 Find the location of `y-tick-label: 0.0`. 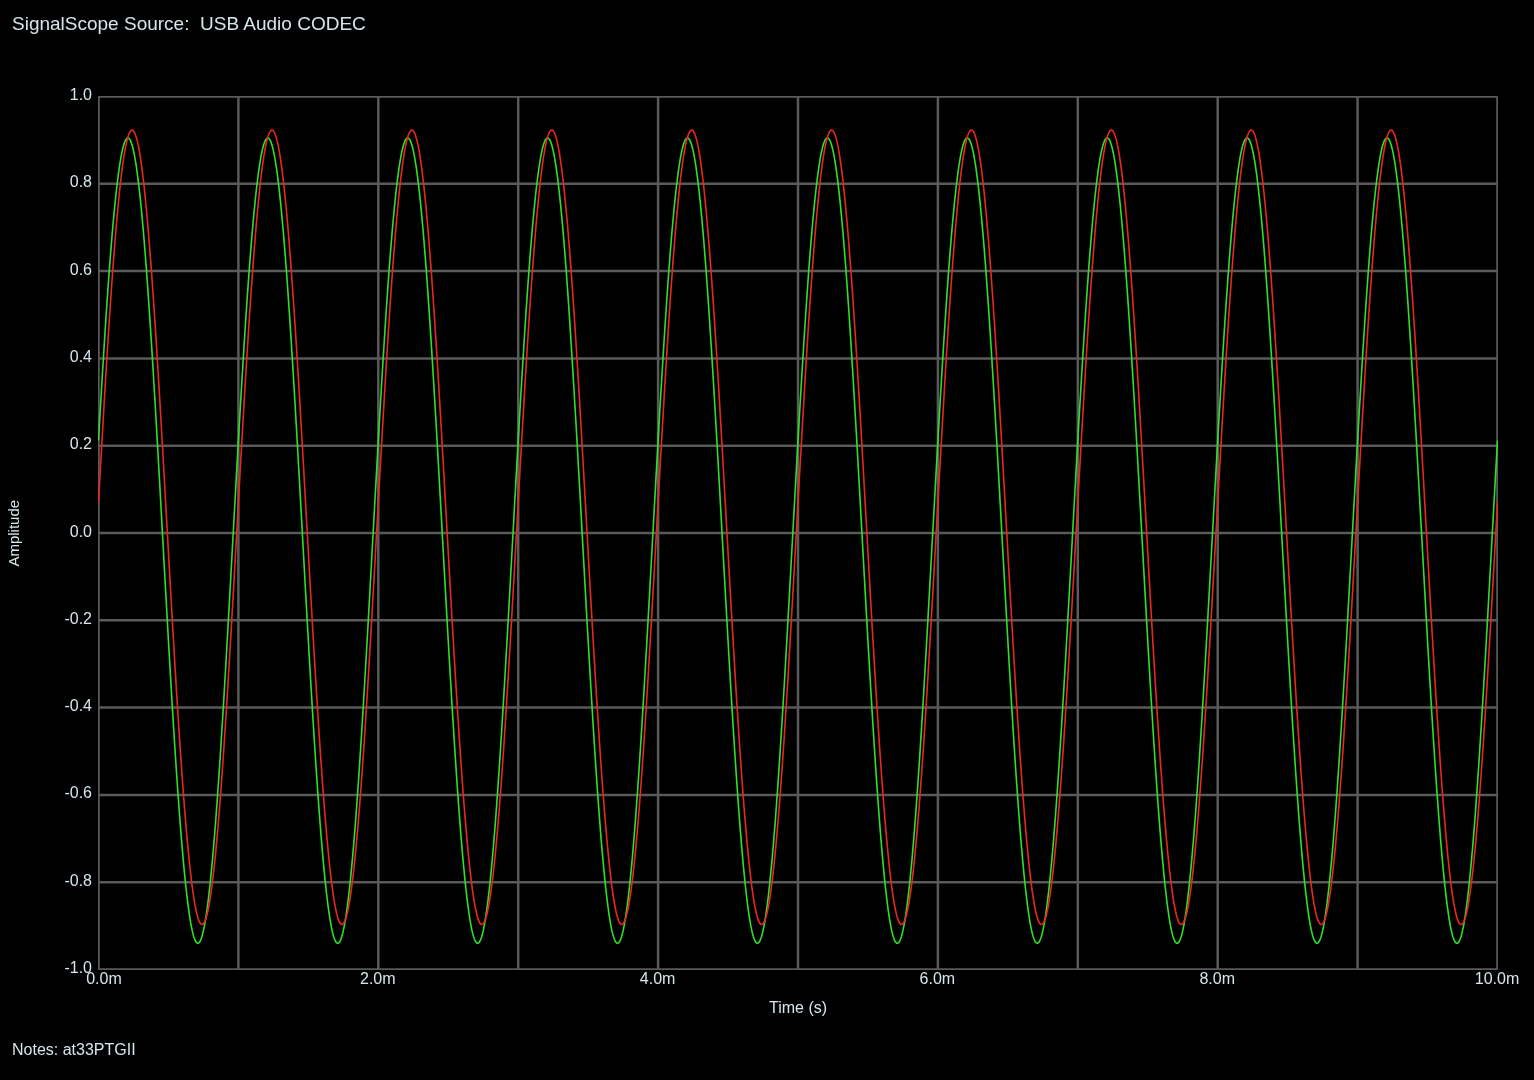

y-tick-label: 0.0 is located at coordinates (80, 531).